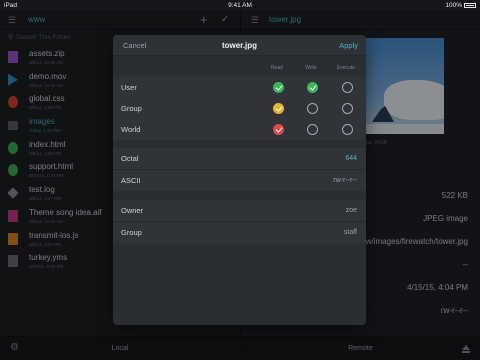 Image resolution: width=480 pixels, height=360 pixels. Describe the element at coordinates (239, 210) in the screenshot. I see `owner-row: Owner zoe` at that location.